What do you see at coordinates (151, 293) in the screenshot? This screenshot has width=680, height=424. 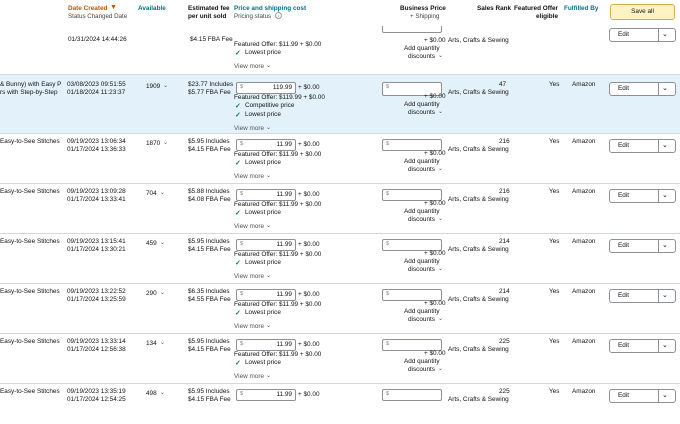 I see `available-quantity: 290` at bounding box center [151, 293].